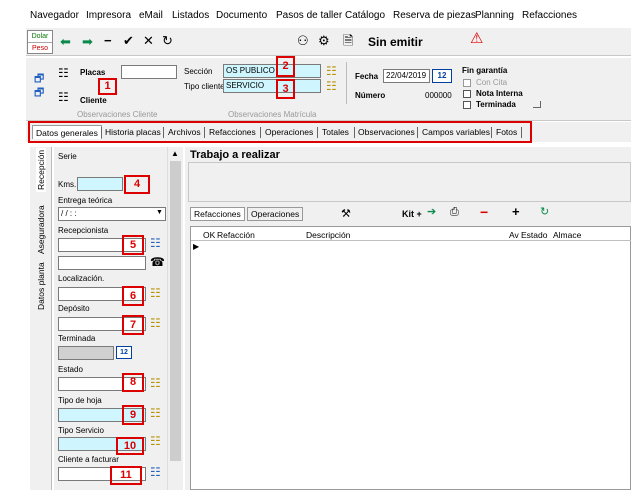 The image size is (631, 490). I want to click on kms-label: Kms., so click(67, 184).